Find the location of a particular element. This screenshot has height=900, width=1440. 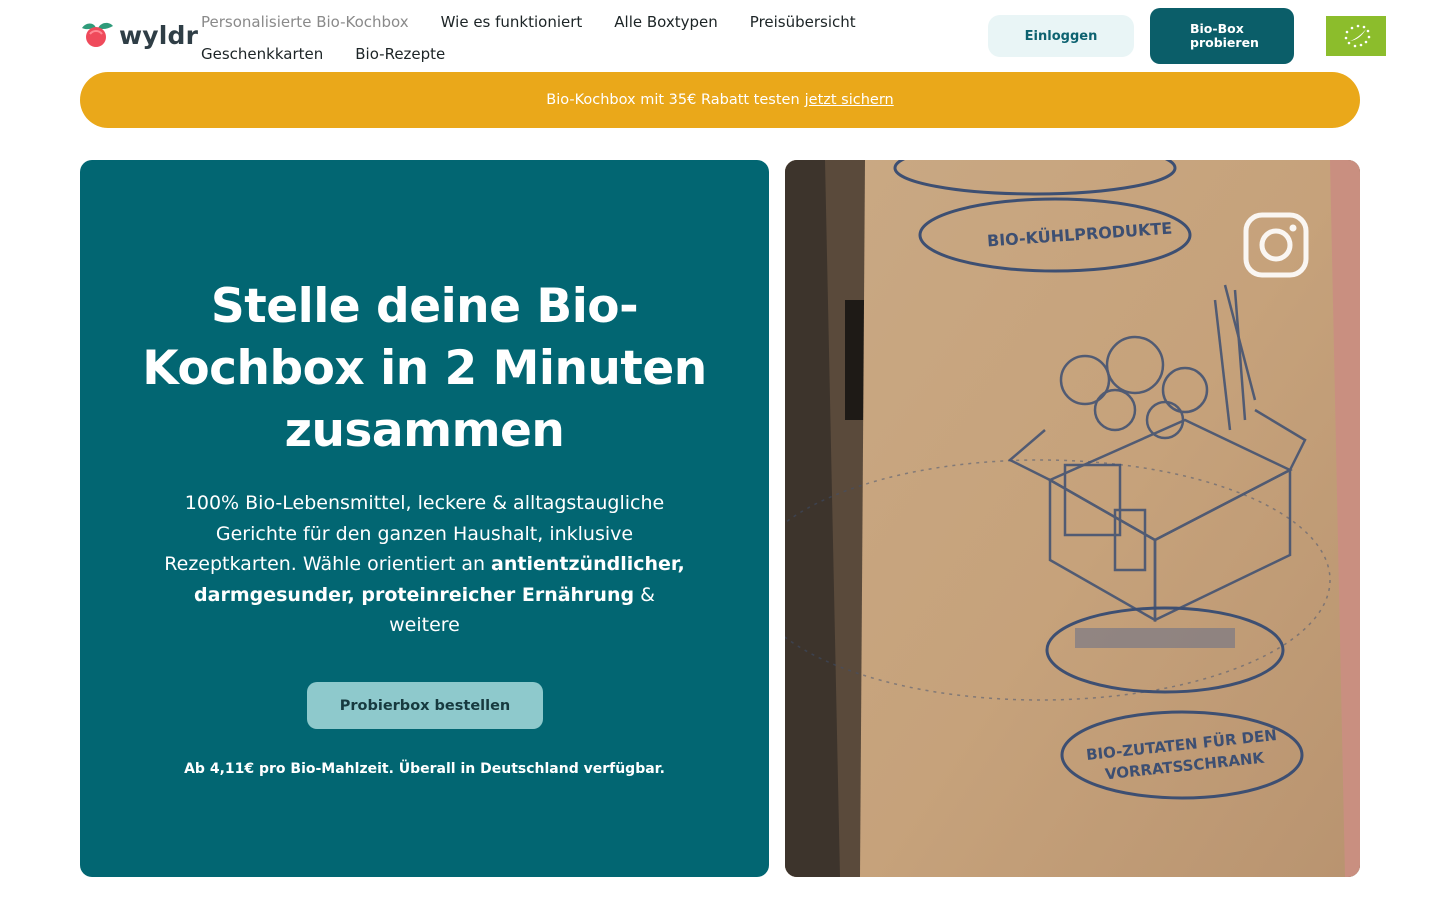

order-trial-box-button: Probierbox bestellen is located at coordinates (425, 705).